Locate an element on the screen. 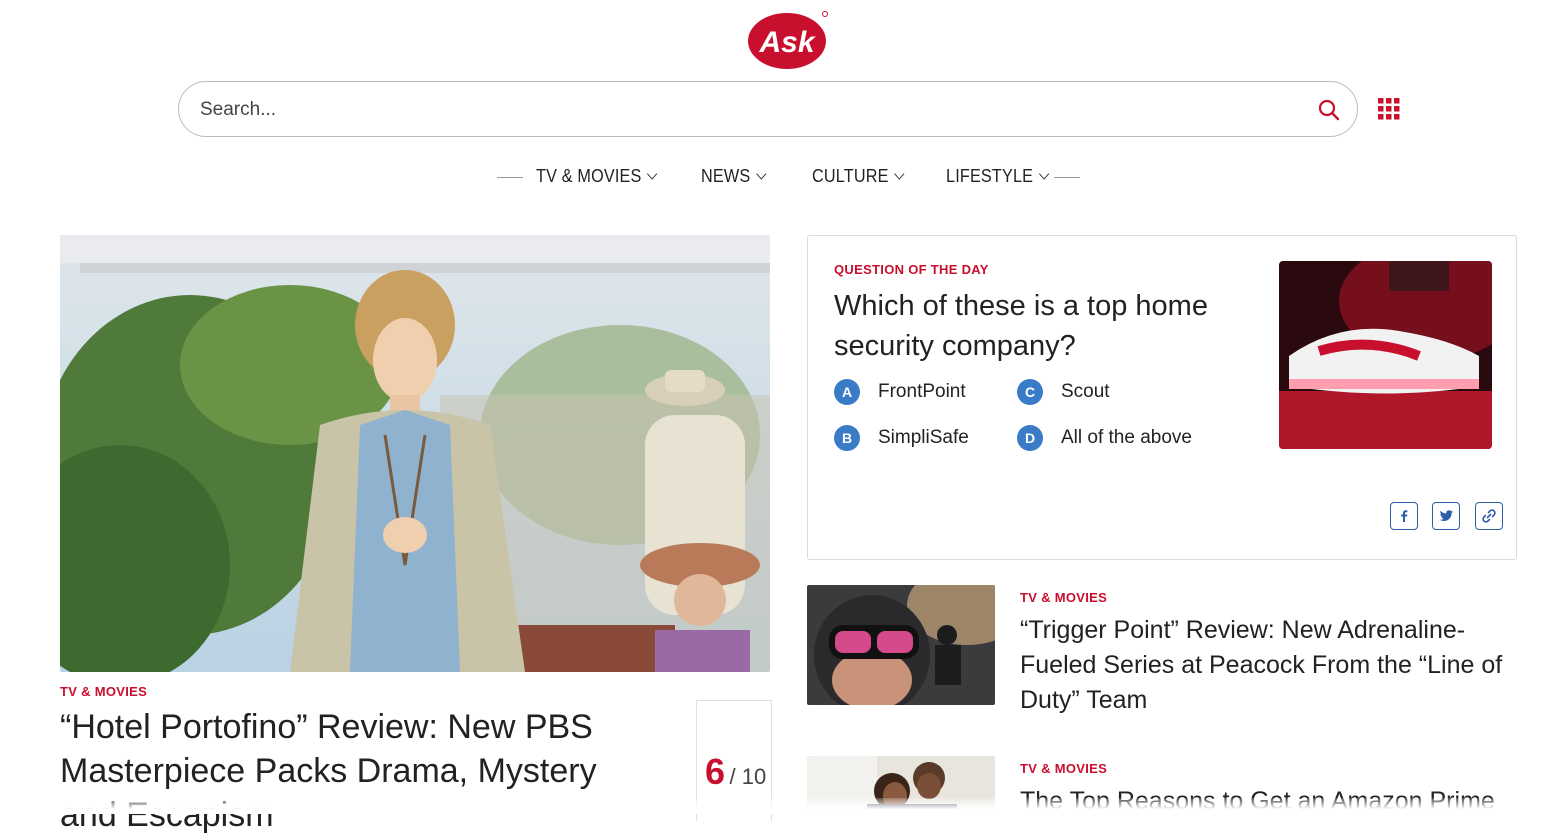 This screenshot has width=1566, height=837. score-denominator: / 10 is located at coordinates (748, 776).